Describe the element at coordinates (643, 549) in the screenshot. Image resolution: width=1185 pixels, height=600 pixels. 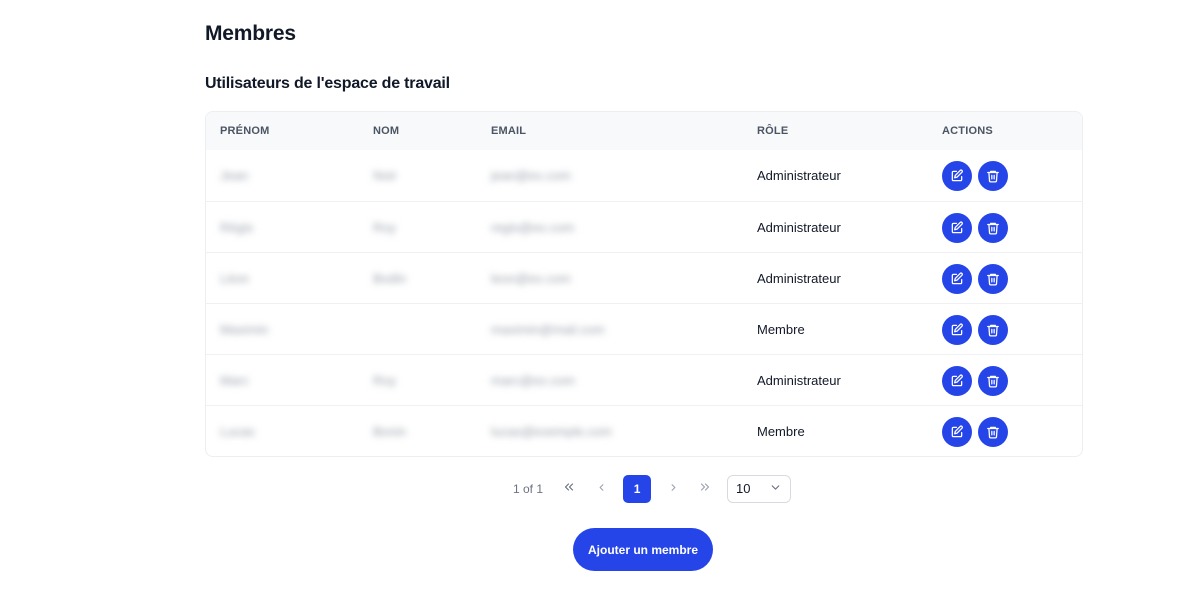
I see `add-member-button: Ajouter un membre` at that location.